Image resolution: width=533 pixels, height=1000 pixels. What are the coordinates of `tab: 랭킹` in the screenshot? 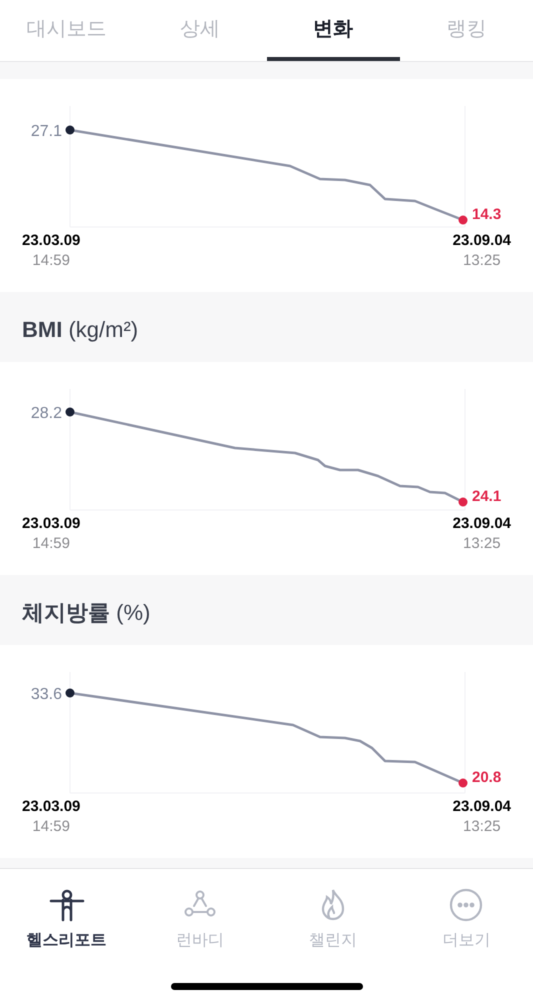 It's located at (466, 30).